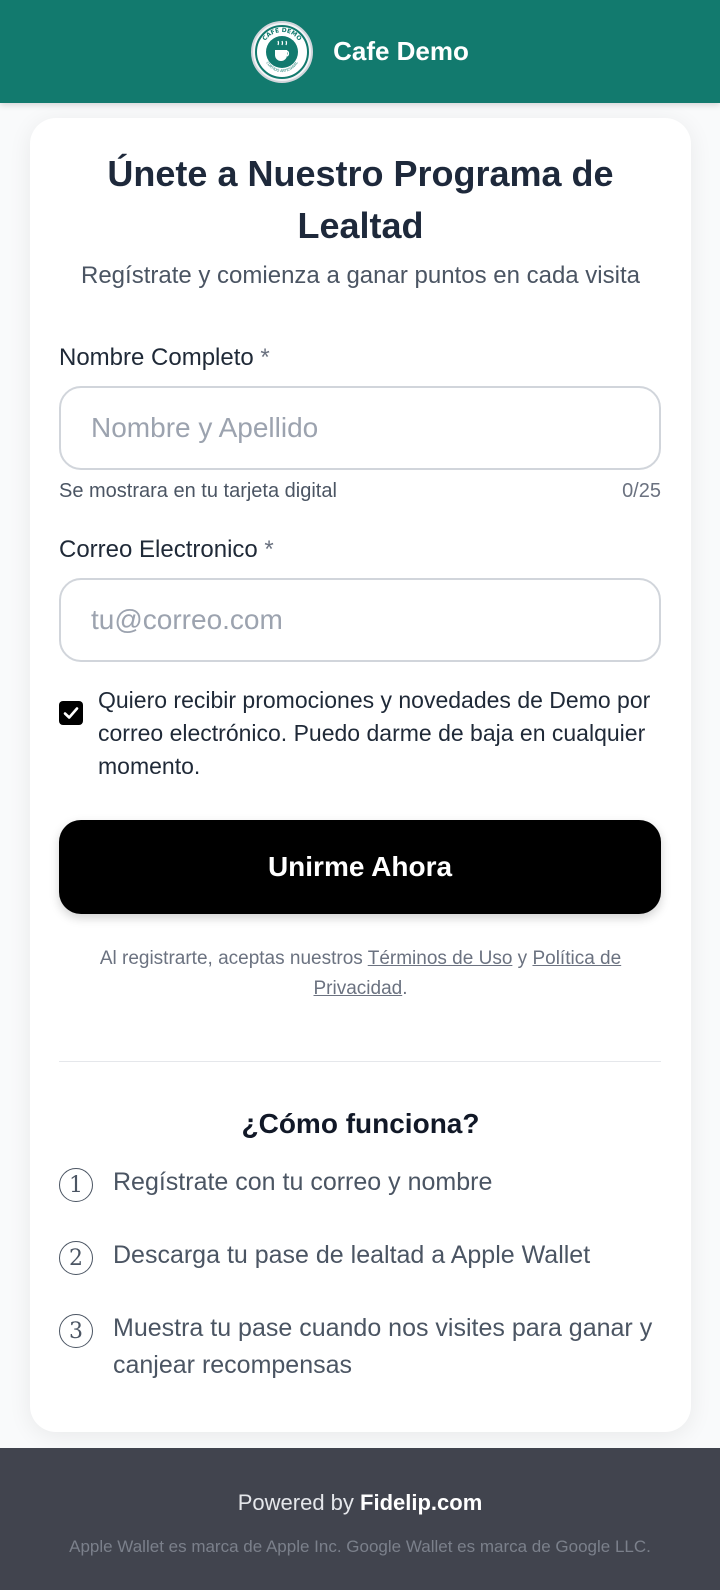  Describe the element at coordinates (421, 1502) in the screenshot. I see `fidelip-link: Fidelip.com` at that location.